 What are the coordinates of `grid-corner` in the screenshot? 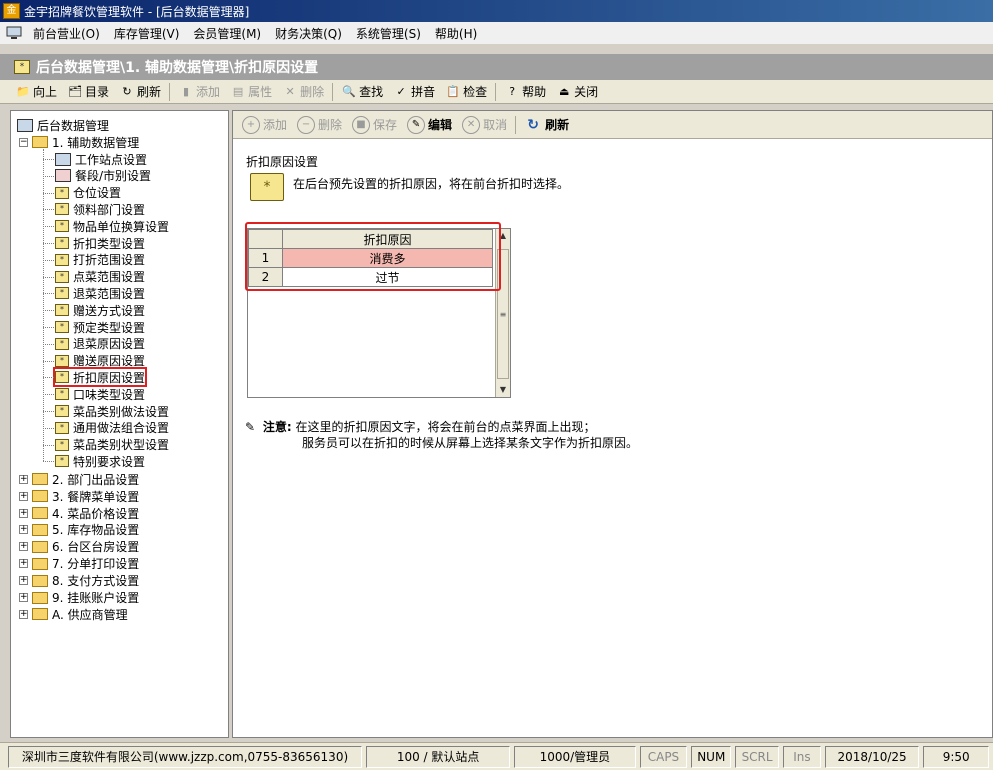 It's located at (265, 239).